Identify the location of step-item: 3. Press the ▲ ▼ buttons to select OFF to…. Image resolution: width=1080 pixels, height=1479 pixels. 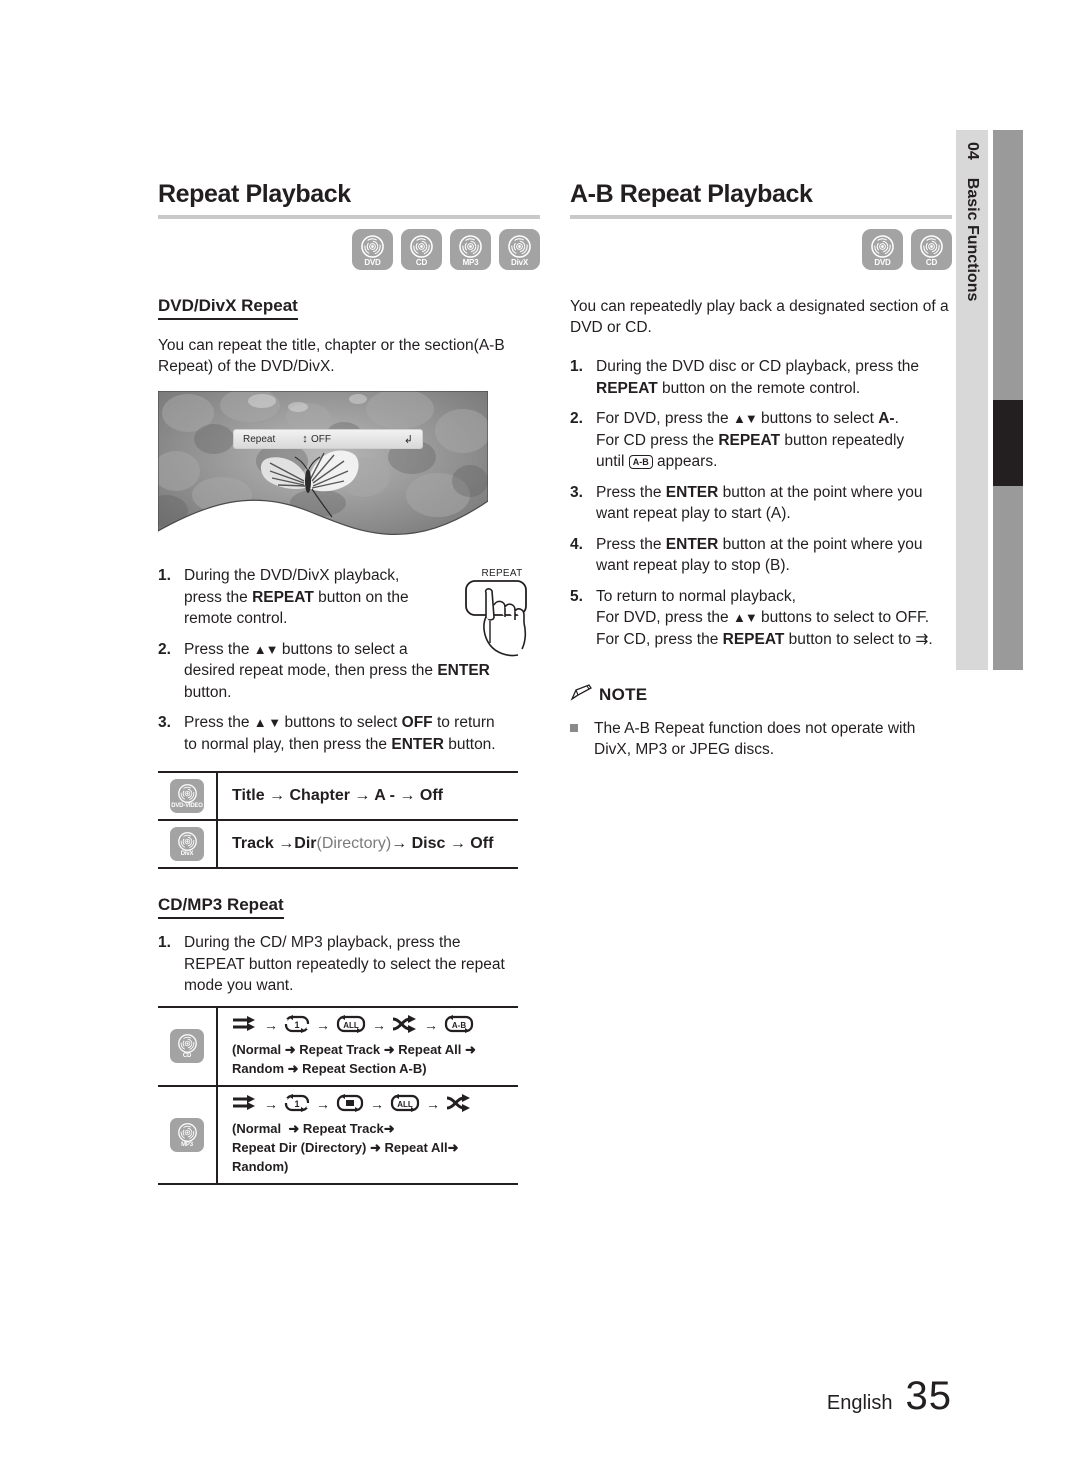
(349, 733).